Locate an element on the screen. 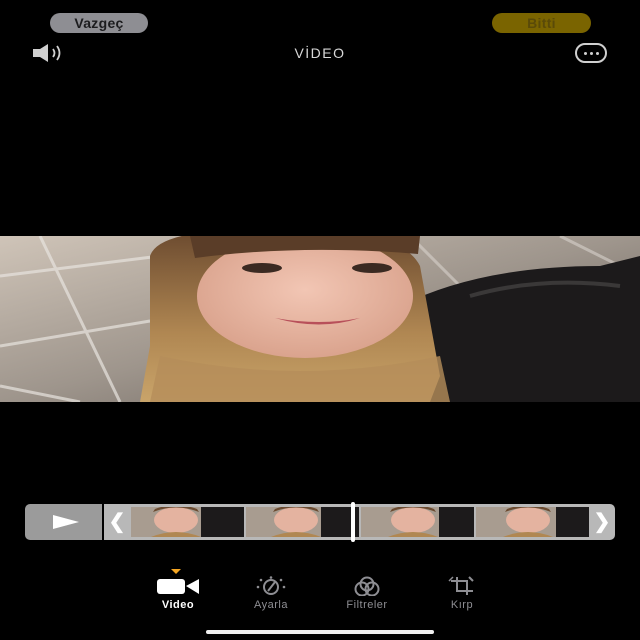 Image resolution: width=640 pixels, height=640 pixels. play-button is located at coordinates (63, 522).